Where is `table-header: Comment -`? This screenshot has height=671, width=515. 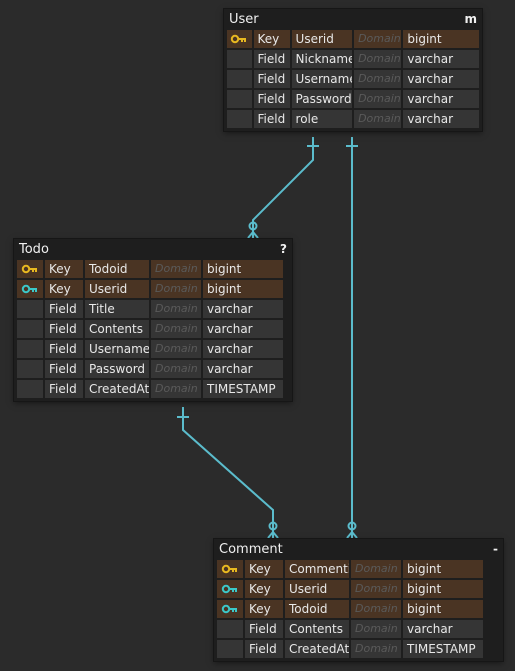
table-header: Comment - is located at coordinates (358, 549).